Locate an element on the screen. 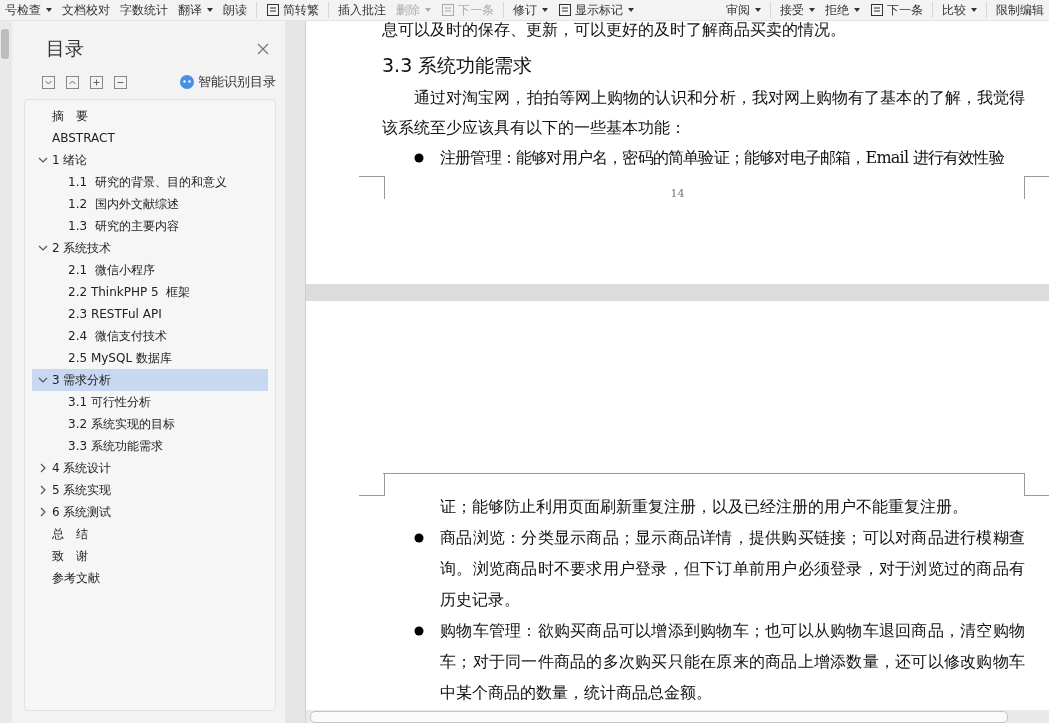 The height and width of the screenshot is (723, 1049). toc-item: 2 系统技术 is located at coordinates (150, 248).